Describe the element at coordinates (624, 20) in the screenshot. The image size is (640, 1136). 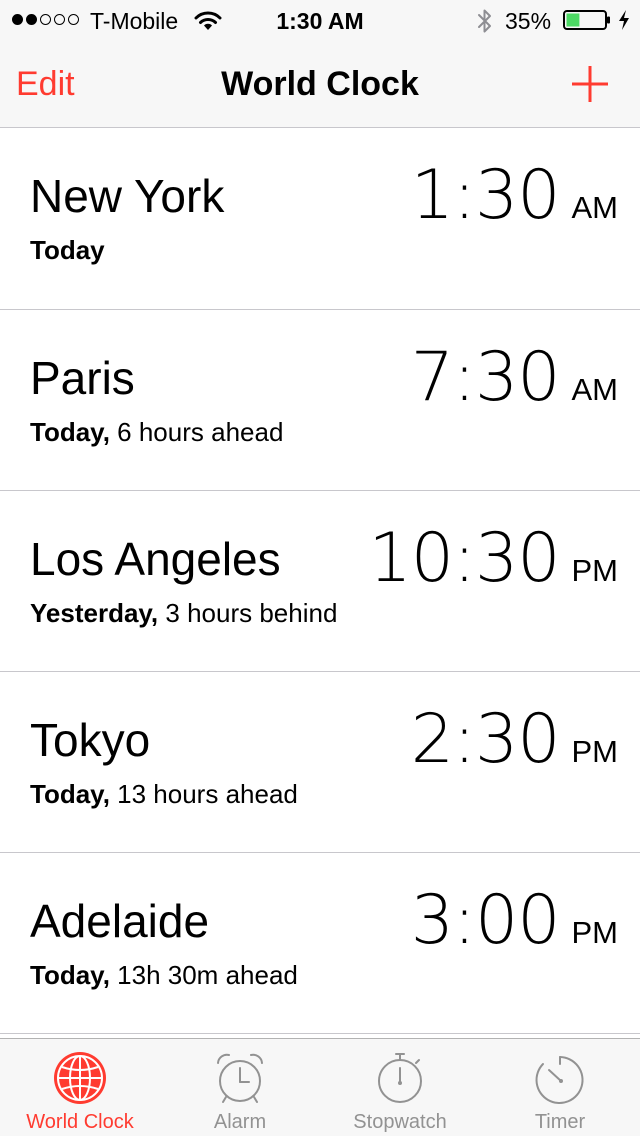
I see `charging-bolt-icon` at that location.